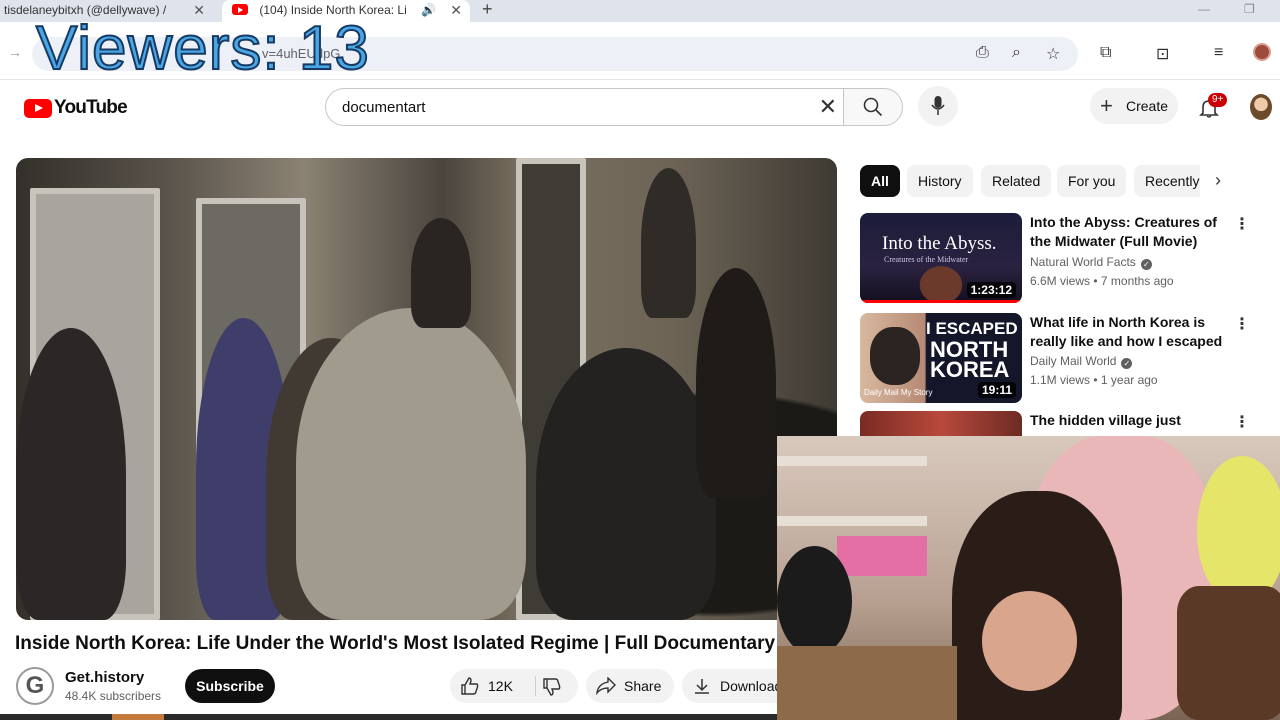  I want to click on search-icon, so click(873, 107).